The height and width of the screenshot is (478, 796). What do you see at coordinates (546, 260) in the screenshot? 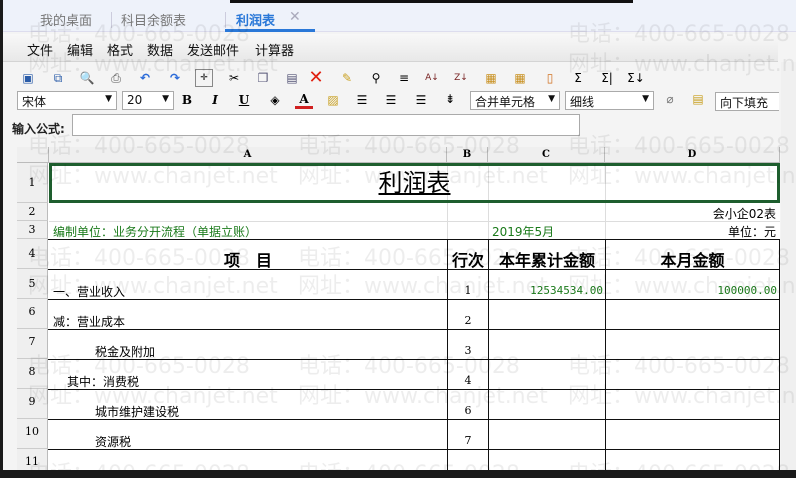
I see `header-ytd-amount: 本年累计金额` at bounding box center [546, 260].